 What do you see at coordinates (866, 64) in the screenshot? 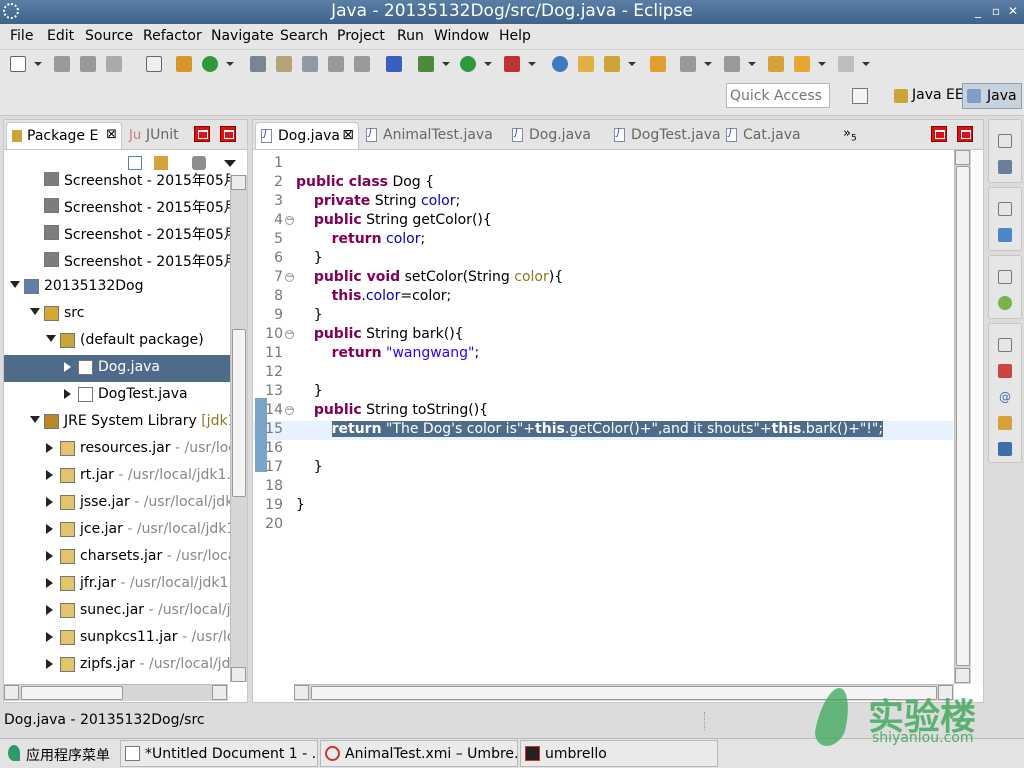
I see `forward-dropdown-icon` at bounding box center [866, 64].